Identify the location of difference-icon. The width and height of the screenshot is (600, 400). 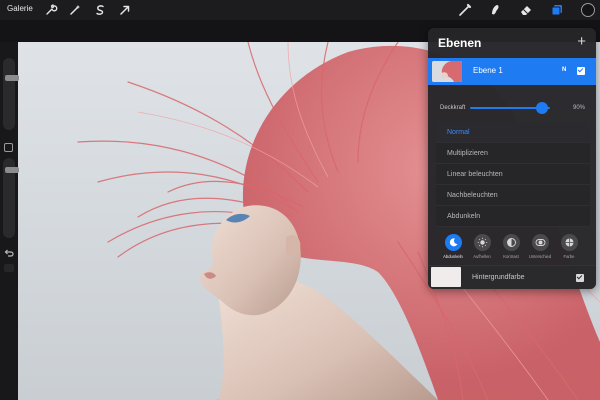
(540, 242).